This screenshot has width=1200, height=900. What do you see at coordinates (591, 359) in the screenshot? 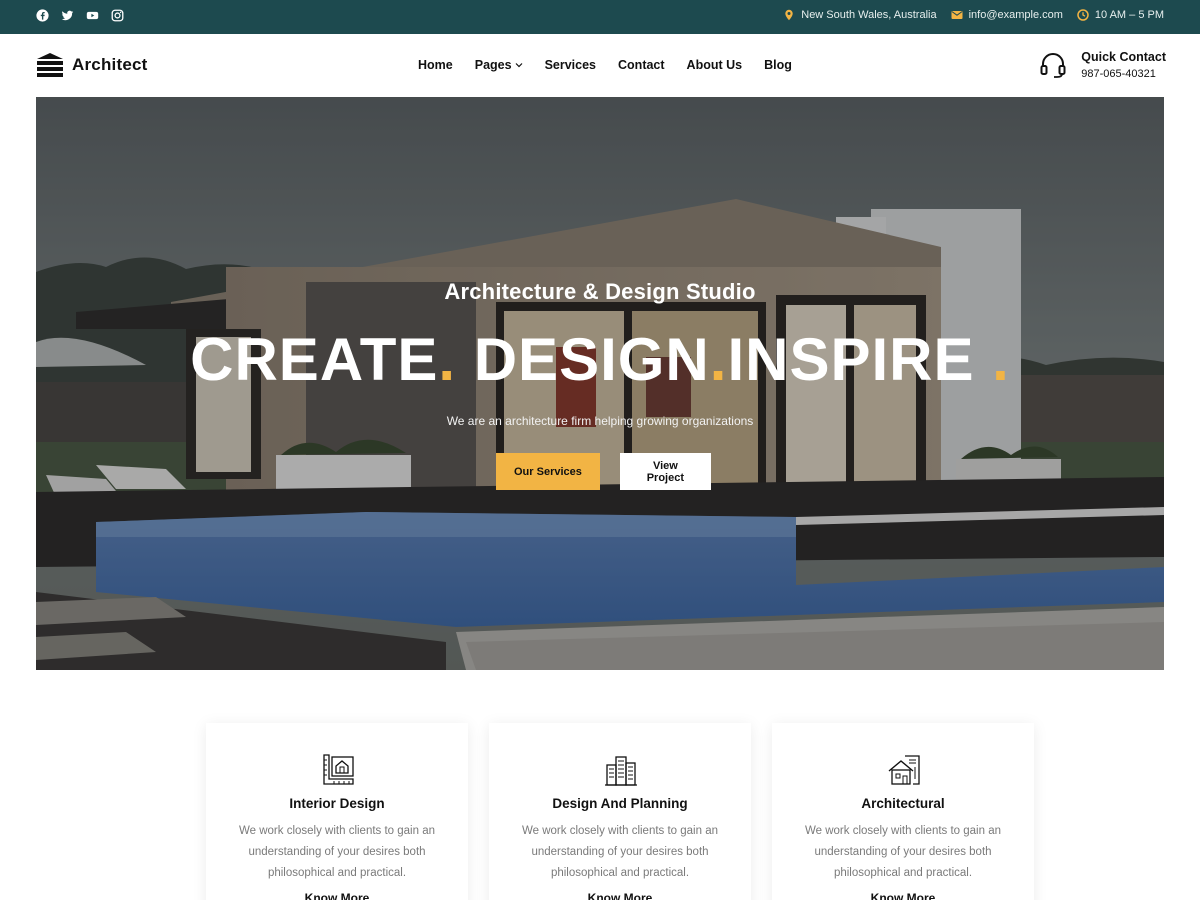
I see `headline-word-design: DESIGN` at bounding box center [591, 359].